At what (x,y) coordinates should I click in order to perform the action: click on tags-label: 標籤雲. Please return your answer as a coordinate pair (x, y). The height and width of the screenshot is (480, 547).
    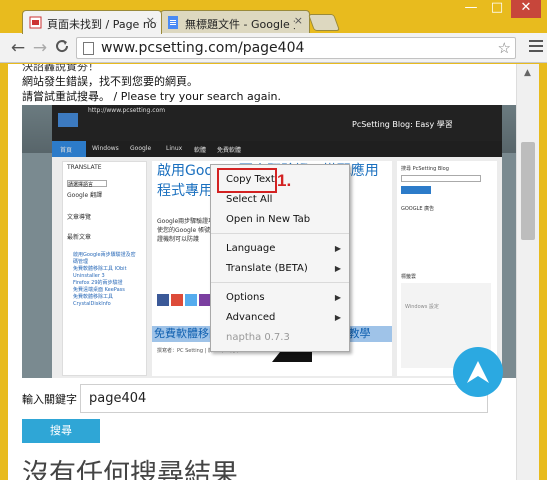
    Looking at the image, I should click on (409, 277).